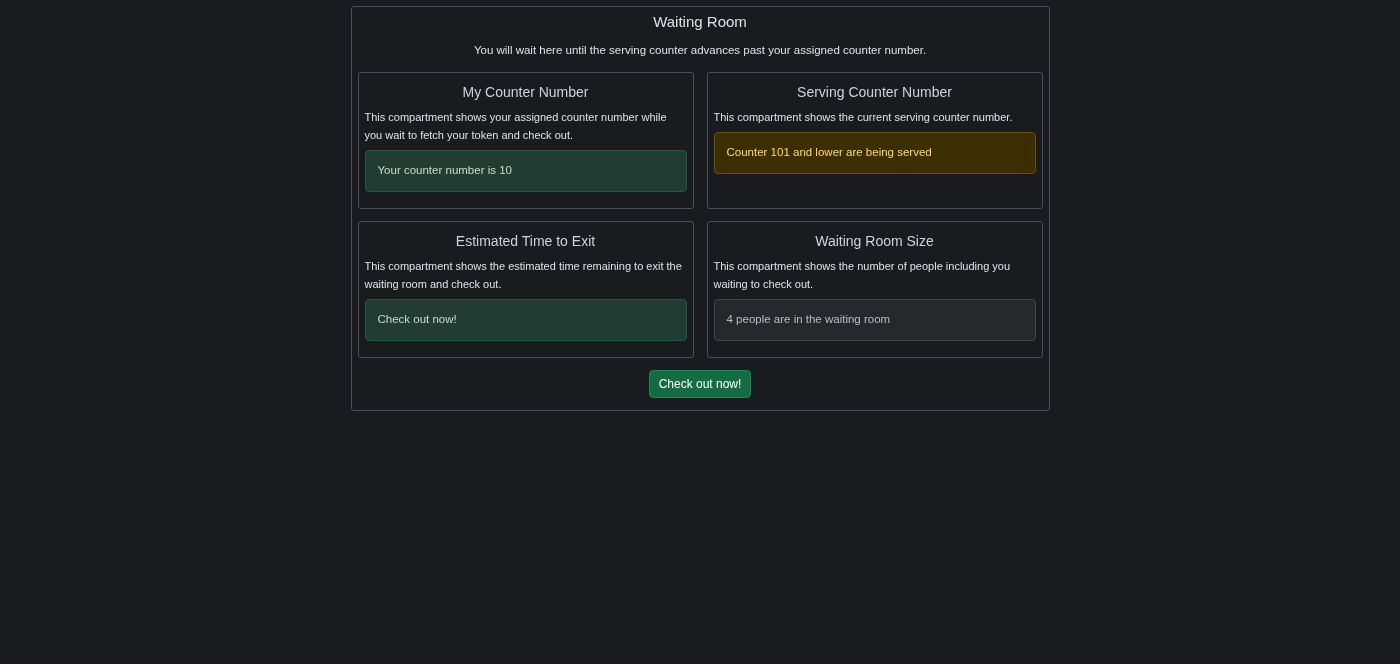 The width and height of the screenshot is (1400, 664). Describe the element at coordinates (700, 22) in the screenshot. I see `panel-title: Waiting Room` at that location.